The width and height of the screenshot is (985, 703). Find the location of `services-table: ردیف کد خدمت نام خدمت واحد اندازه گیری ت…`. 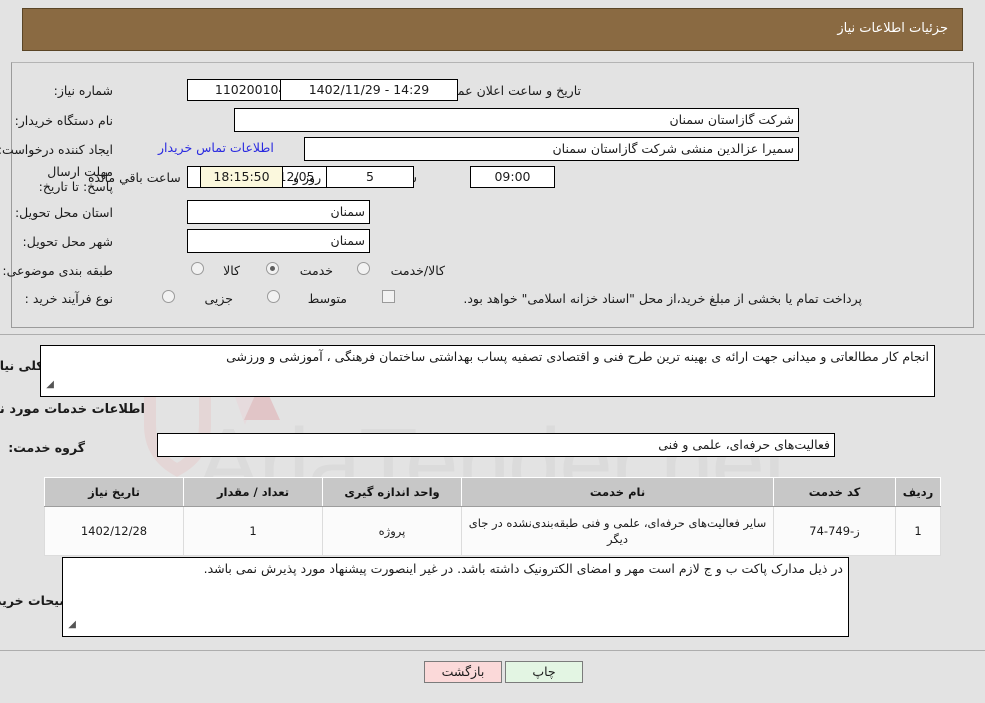

services-table: ردیف کد خدمت نام خدمت واحد اندازه گیری ت… is located at coordinates (492, 516).